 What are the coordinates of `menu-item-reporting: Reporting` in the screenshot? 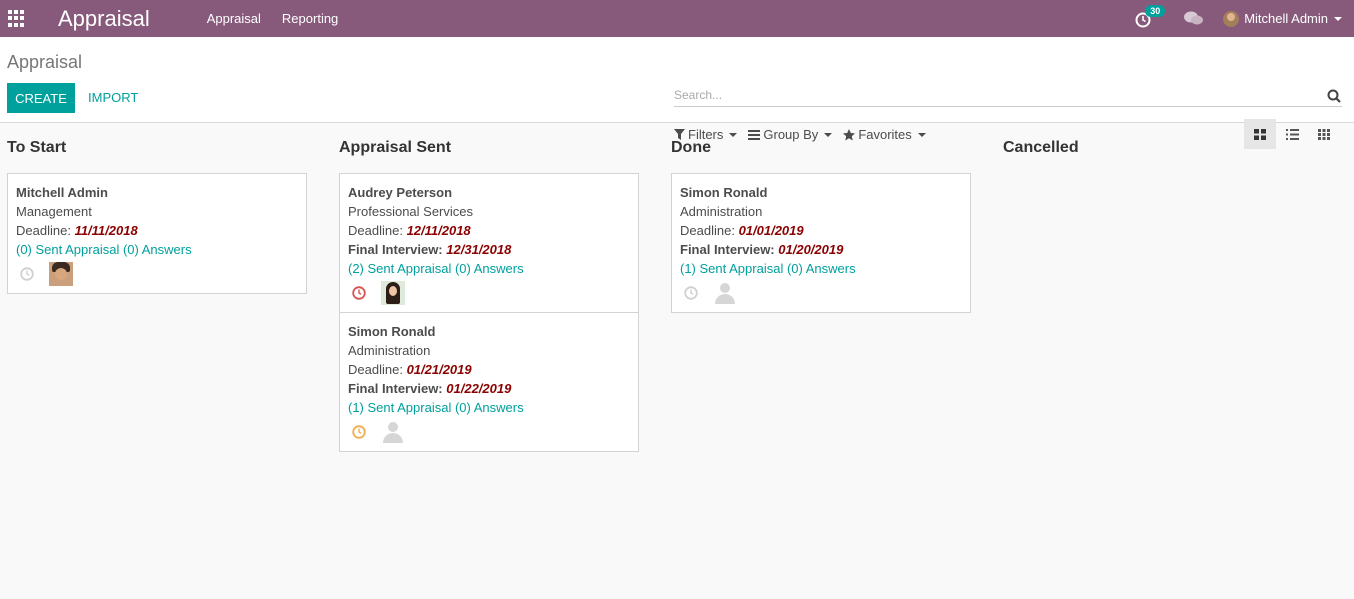 It's located at (310, 18).